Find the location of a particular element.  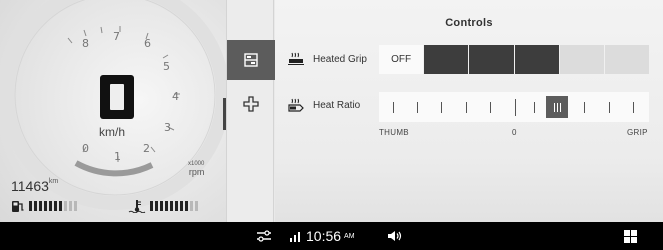

clock-time: 10:56 is located at coordinates (324, 236).